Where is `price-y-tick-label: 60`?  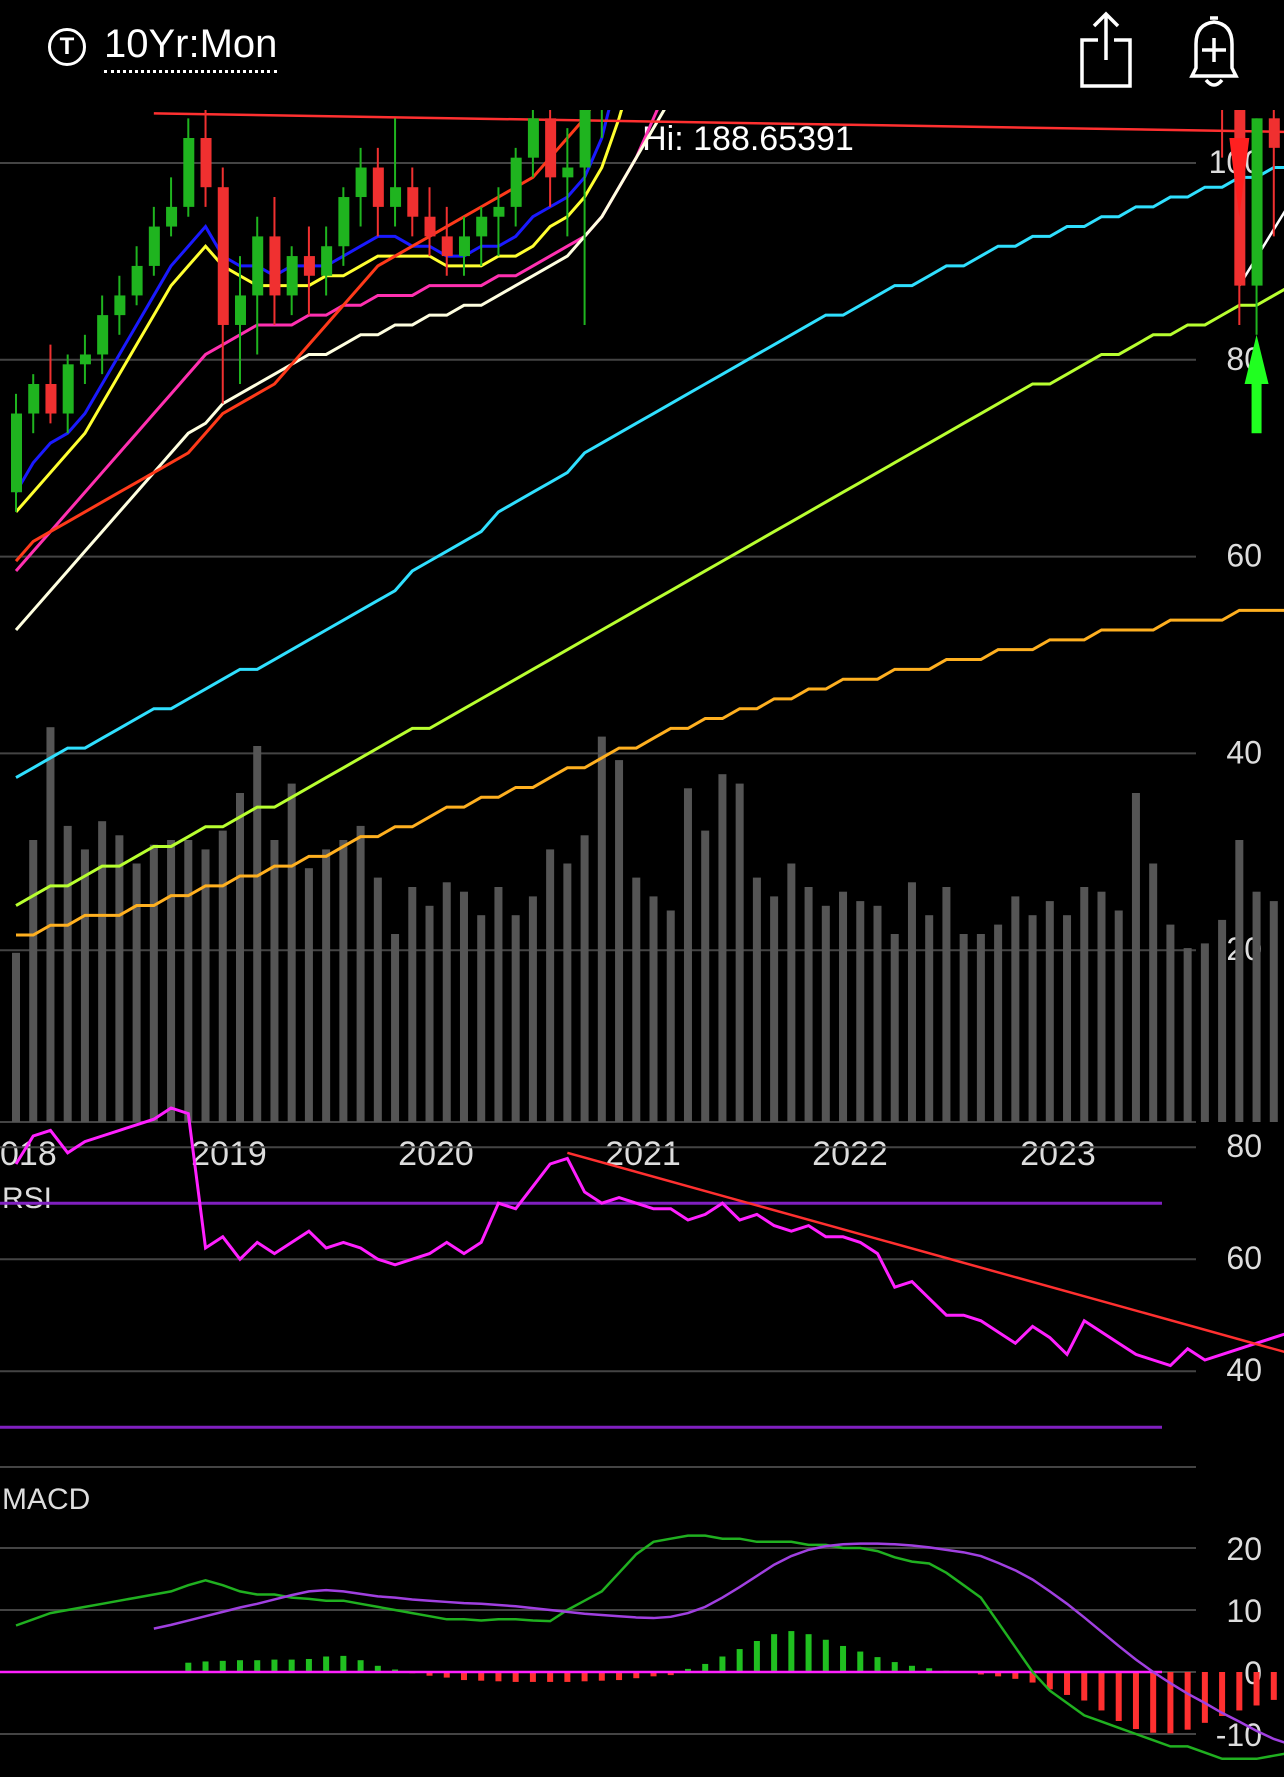 price-y-tick-label: 60 is located at coordinates (1244, 556).